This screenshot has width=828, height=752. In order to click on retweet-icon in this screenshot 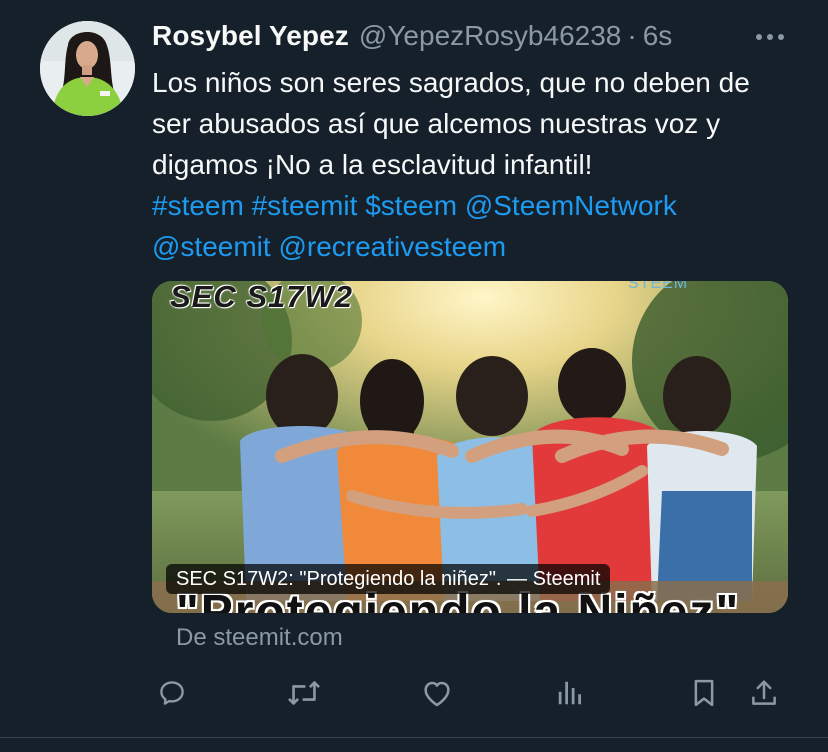, I will do `click(304, 693)`.